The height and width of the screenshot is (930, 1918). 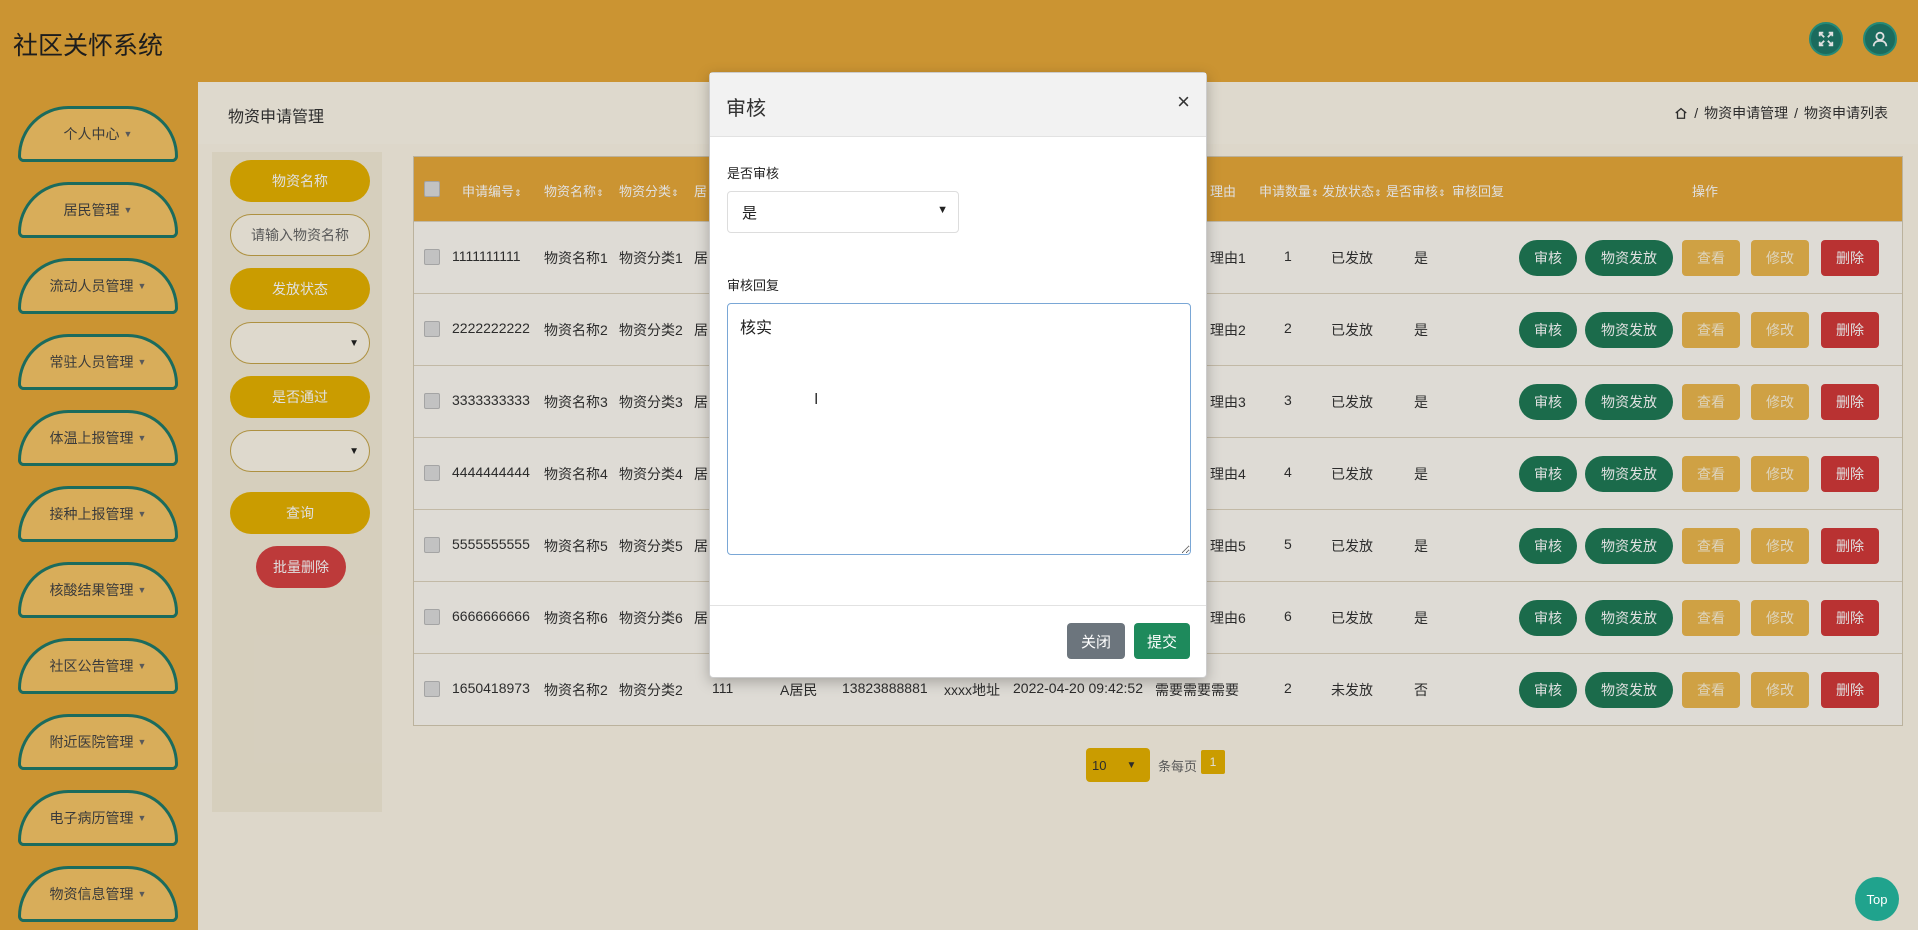 What do you see at coordinates (959, 429) in the screenshot?
I see `reply-textarea: 核实` at bounding box center [959, 429].